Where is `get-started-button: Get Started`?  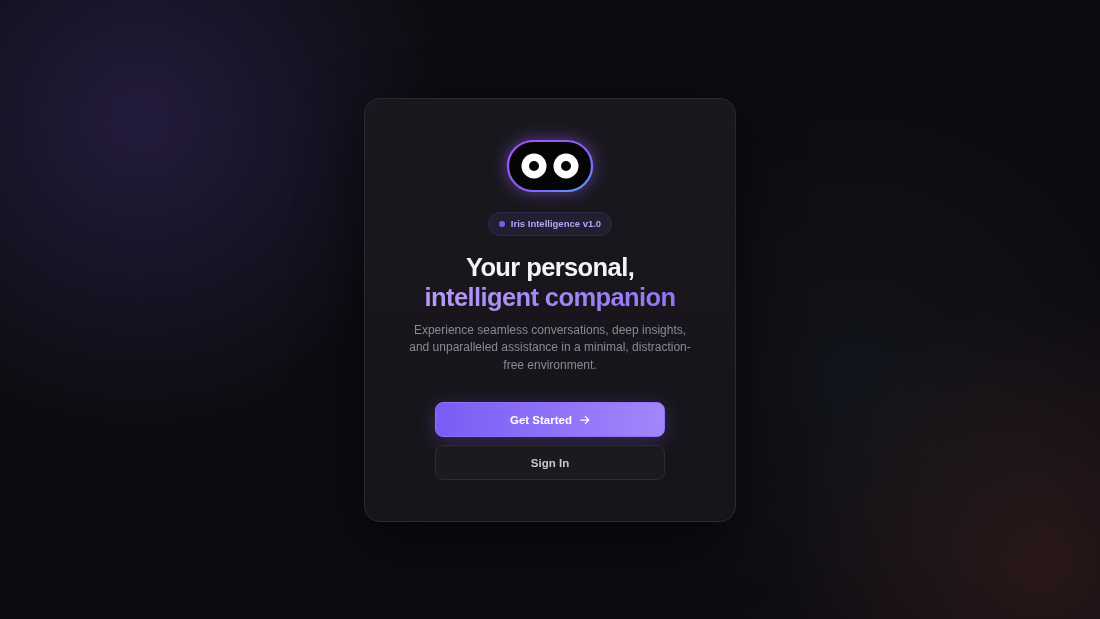 get-started-button: Get Started is located at coordinates (550, 419).